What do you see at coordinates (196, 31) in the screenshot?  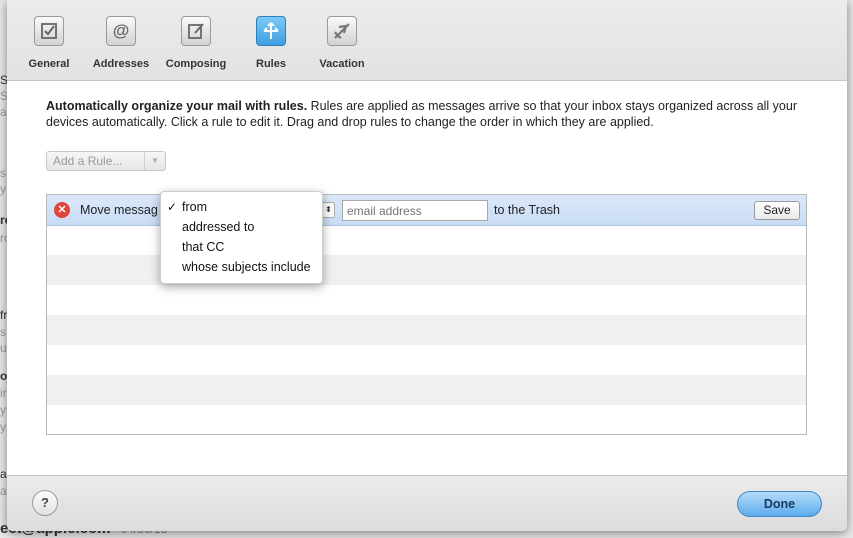 I see `compose-icon` at bounding box center [196, 31].